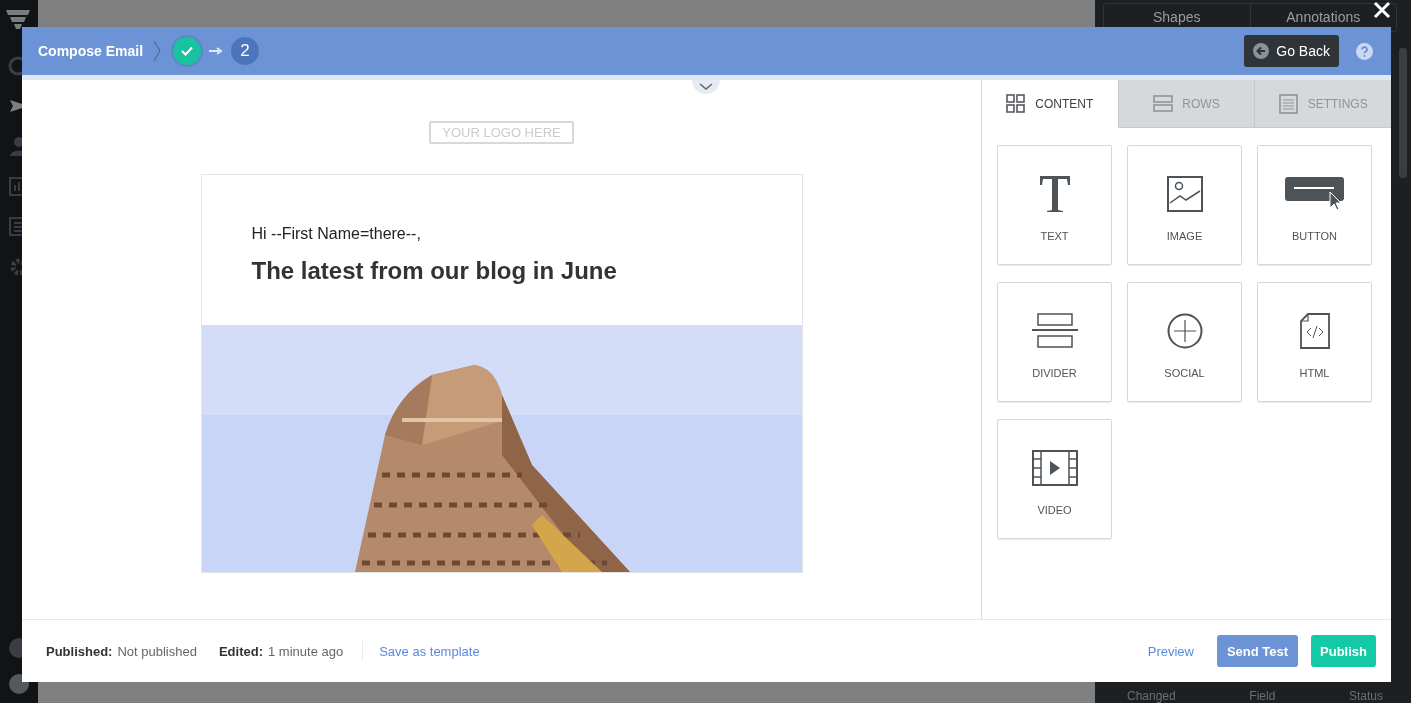 Image resolution: width=1411 pixels, height=703 pixels. What do you see at coordinates (1314, 331) in the screenshot?
I see `code-file-icon` at bounding box center [1314, 331].